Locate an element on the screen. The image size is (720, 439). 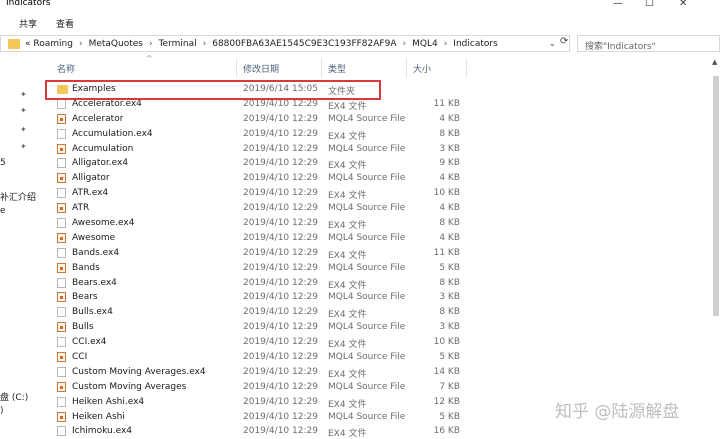
file-size: 14 KB is located at coordinates (446, 371).